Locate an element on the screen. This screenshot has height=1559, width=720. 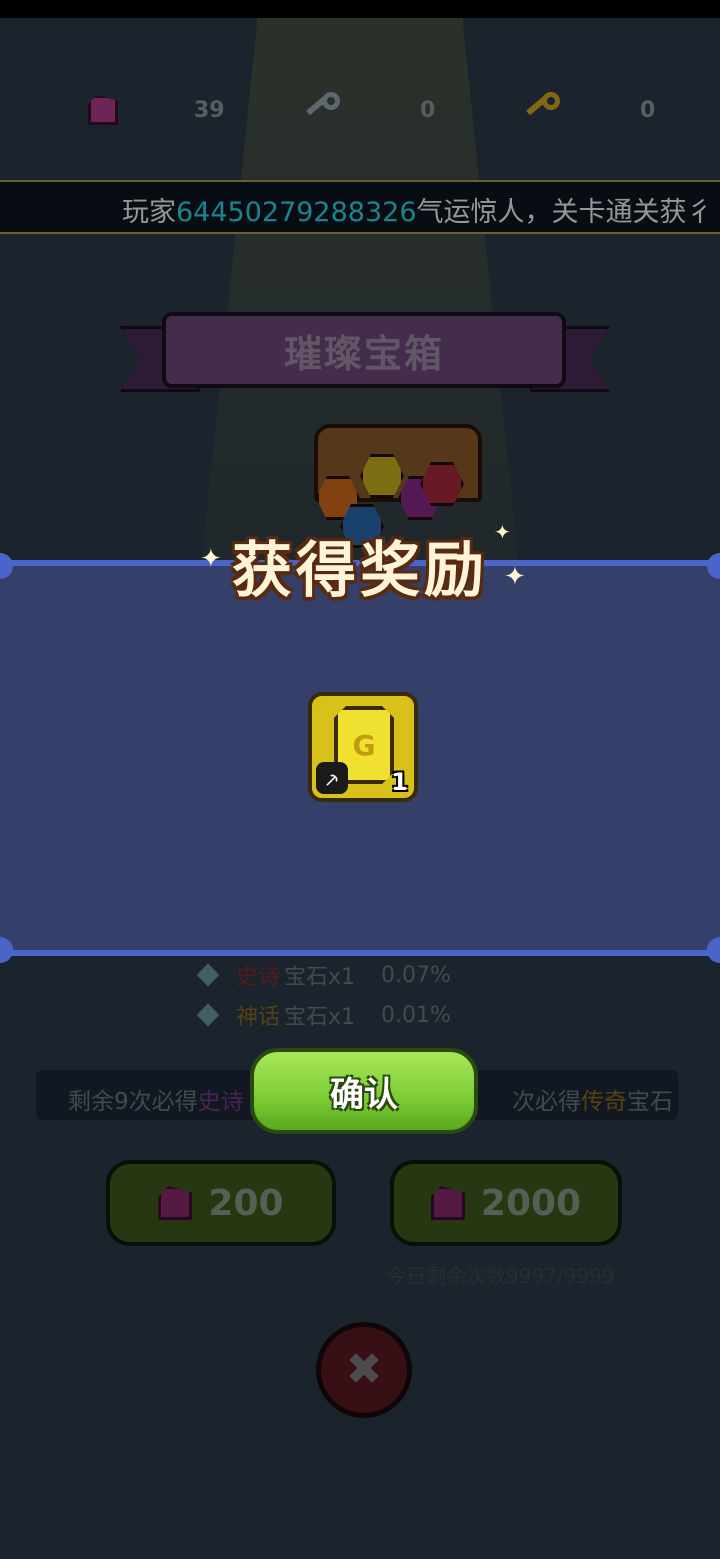
confirm-button: 确认 is located at coordinates (364, 1091).